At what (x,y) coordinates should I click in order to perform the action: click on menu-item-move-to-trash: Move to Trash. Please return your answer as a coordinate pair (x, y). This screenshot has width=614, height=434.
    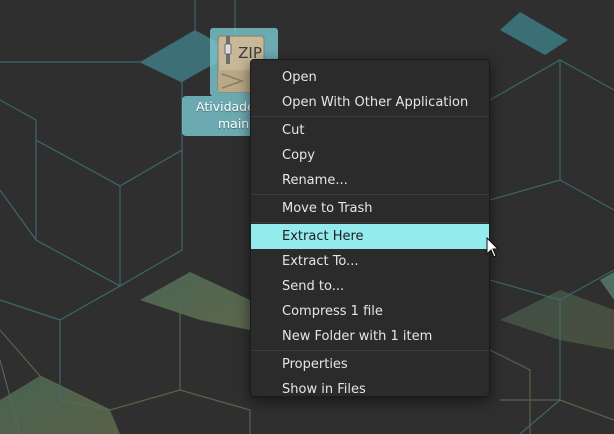
    Looking at the image, I should click on (370, 208).